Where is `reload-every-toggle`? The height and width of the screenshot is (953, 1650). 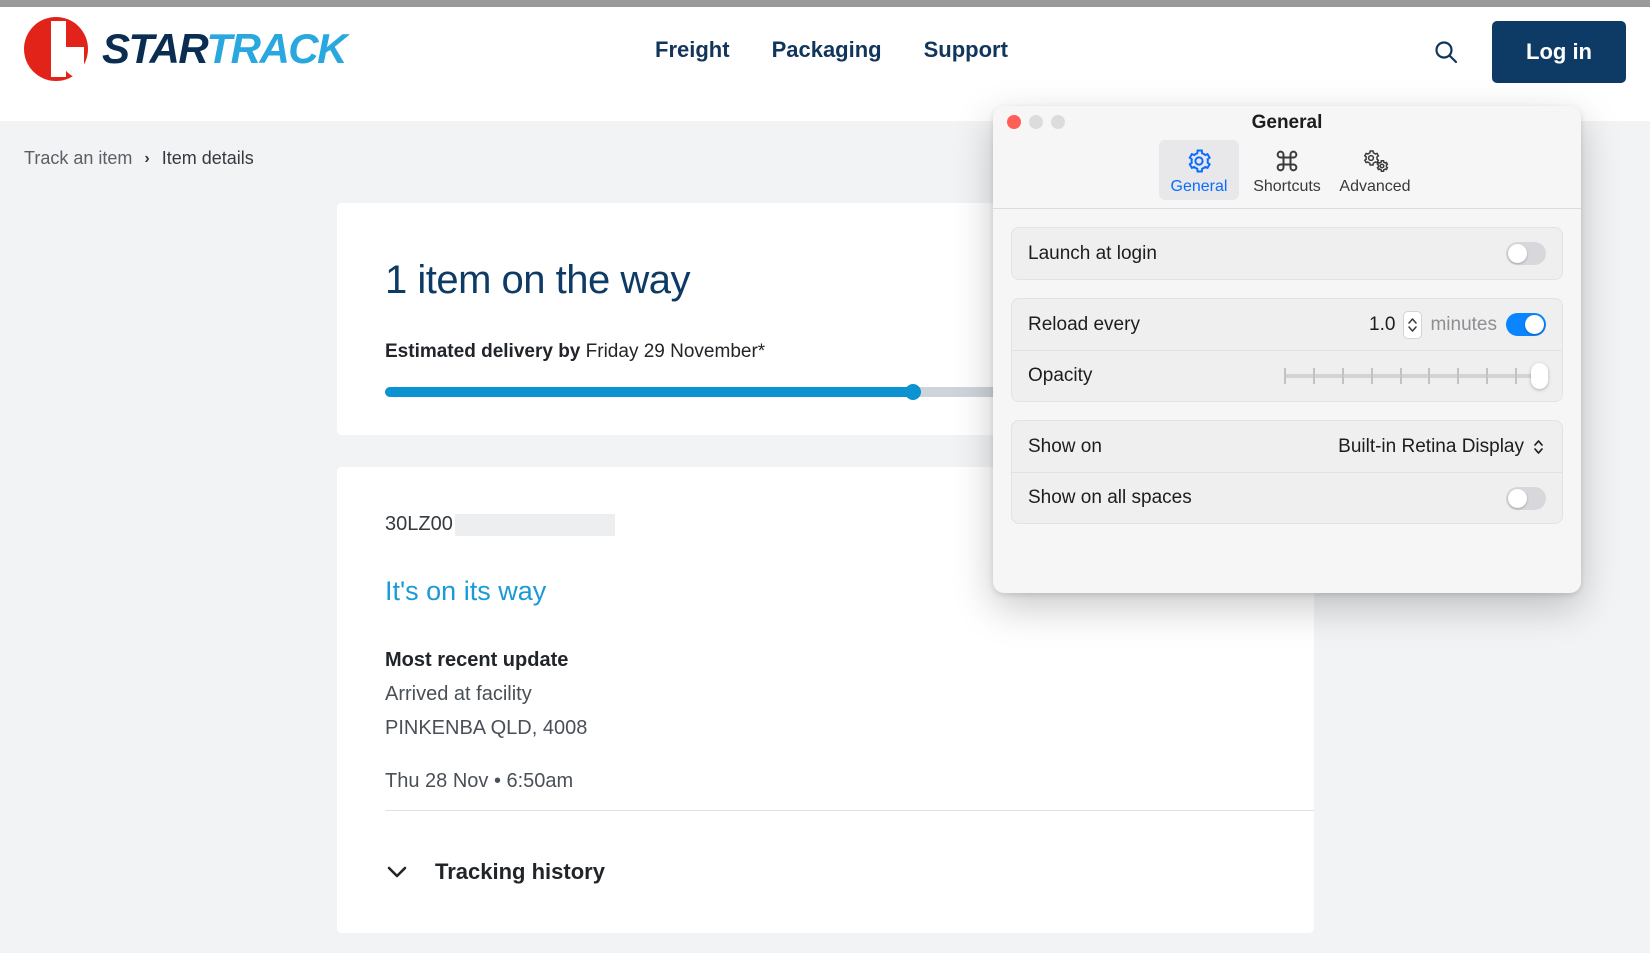
reload-every-toggle is located at coordinates (1526, 324).